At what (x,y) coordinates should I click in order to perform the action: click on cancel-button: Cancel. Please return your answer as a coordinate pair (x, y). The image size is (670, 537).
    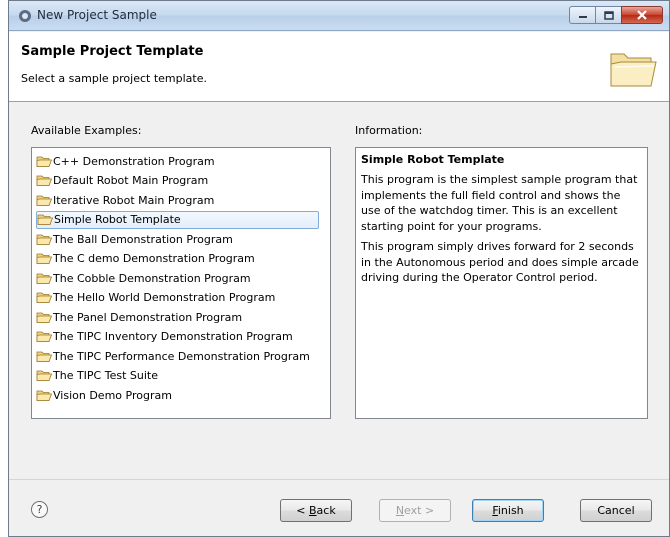
    Looking at the image, I should click on (616, 510).